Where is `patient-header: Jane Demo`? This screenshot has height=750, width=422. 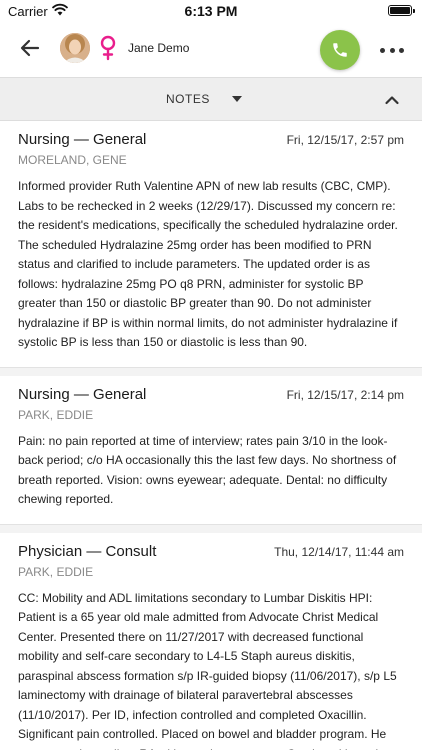 patient-header: Jane Demo is located at coordinates (211, 49).